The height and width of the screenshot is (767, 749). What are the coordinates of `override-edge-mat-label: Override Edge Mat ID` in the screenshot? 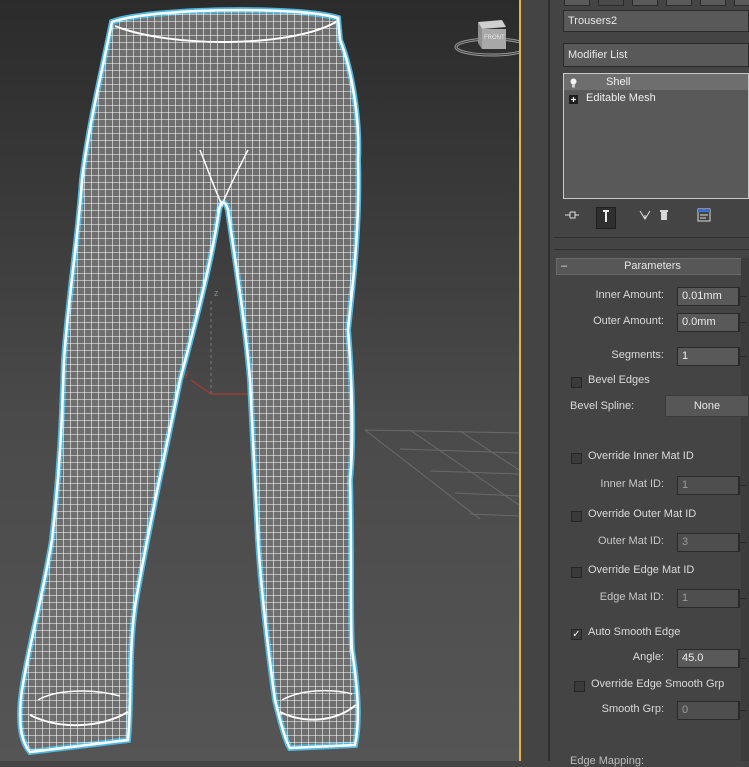 It's located at (641, 570).